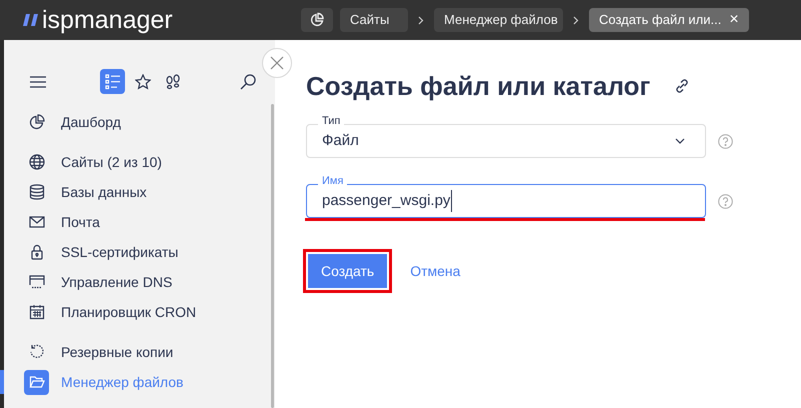 The height and width of the screenshot is (408, 801). Describe the element at coordinates (374, 20) in the screenshot. I see `breadcrumb: Сайты` at that location.